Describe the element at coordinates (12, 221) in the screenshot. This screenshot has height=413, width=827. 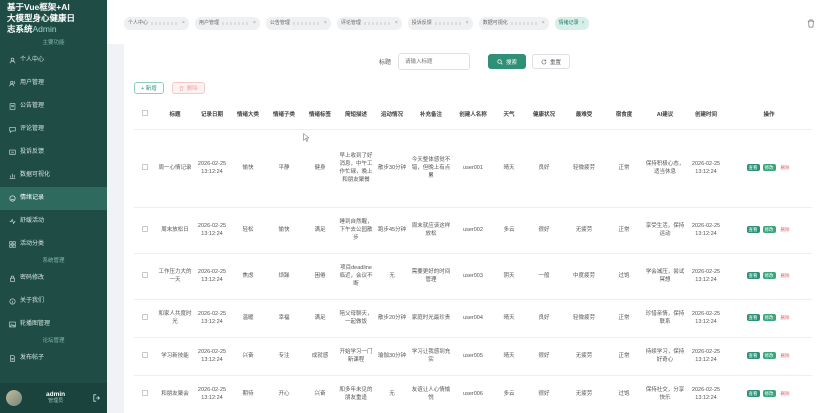
I see `activity-icon` at that location.